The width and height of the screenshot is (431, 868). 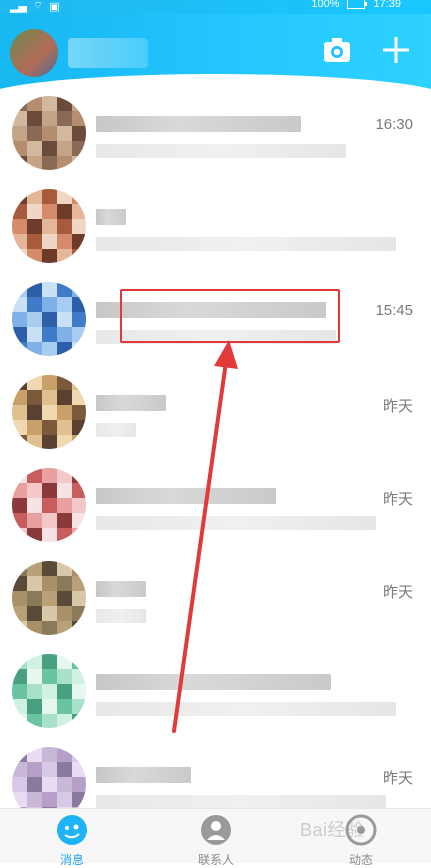 I want to click on tab-messages: 消息, so click(x=72, y=840).